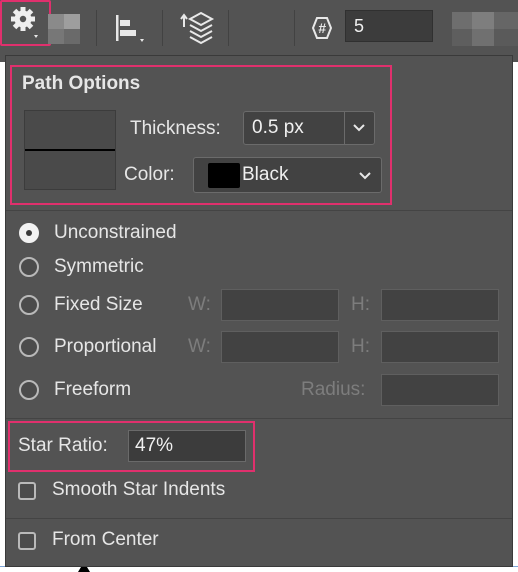 This screenshot has height=572, width=518. I want to click on radio-label: Symmetric, so click(99, 266).